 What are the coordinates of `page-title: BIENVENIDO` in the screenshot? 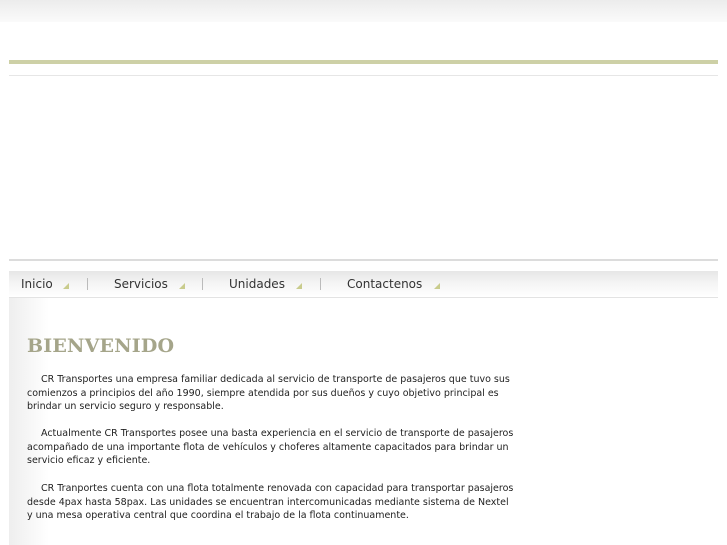 It's located at (101, 346).